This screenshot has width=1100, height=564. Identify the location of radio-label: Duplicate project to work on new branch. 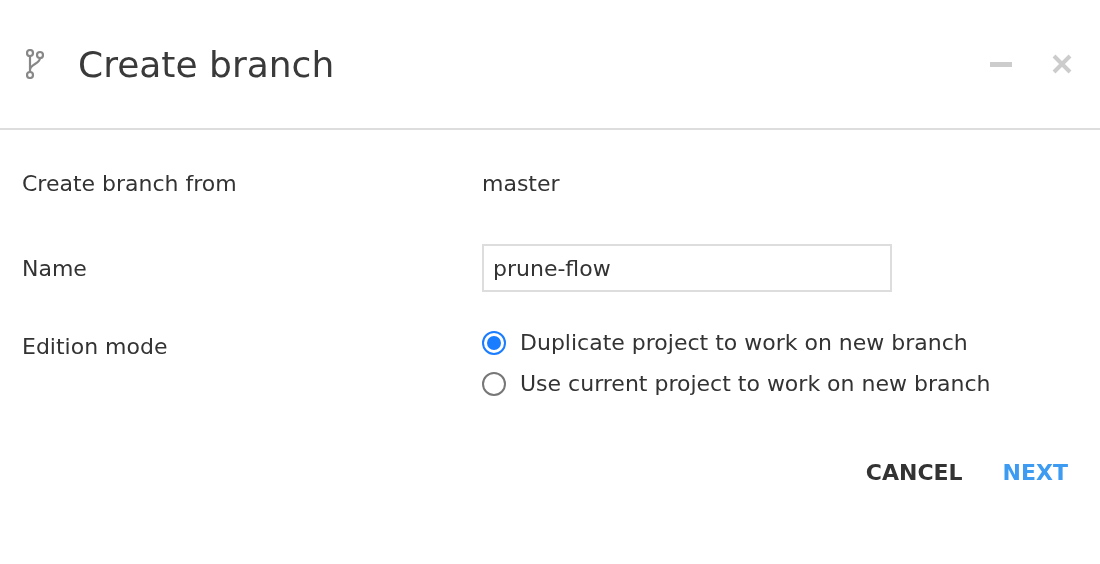
(744, 342).